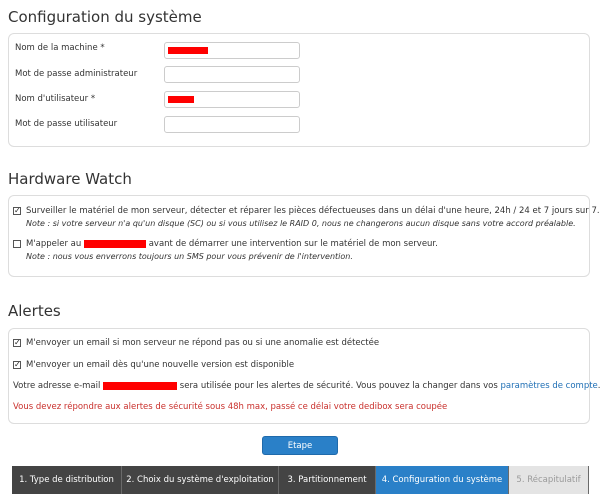  What do you see at coordinates (67, 480) in the screenshot?
I see `step-distribution-type: 1. Type de distribution` at bounding box center [67, 480].